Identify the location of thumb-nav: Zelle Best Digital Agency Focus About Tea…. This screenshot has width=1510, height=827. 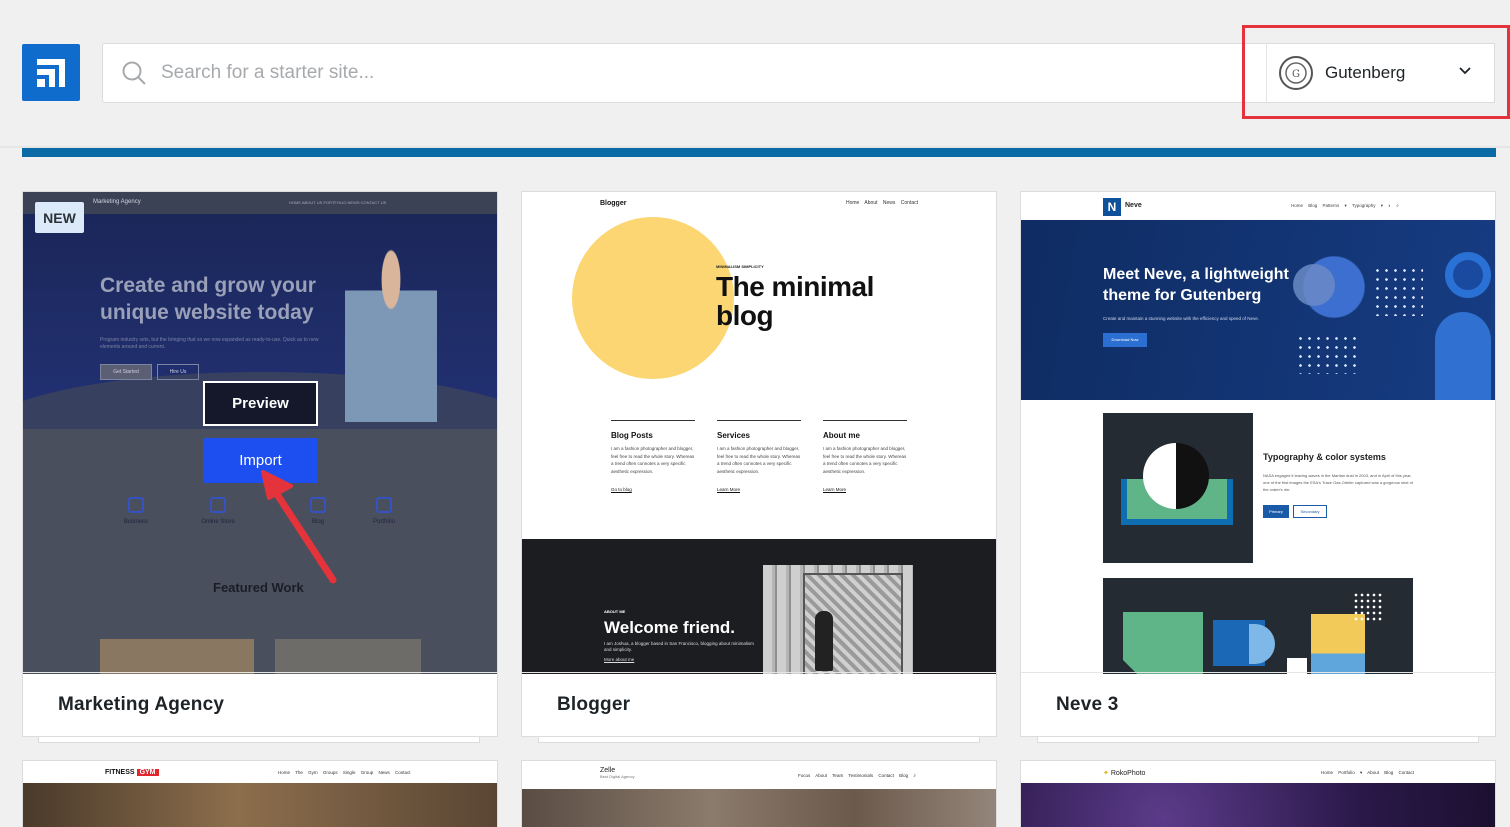
(759, 772).